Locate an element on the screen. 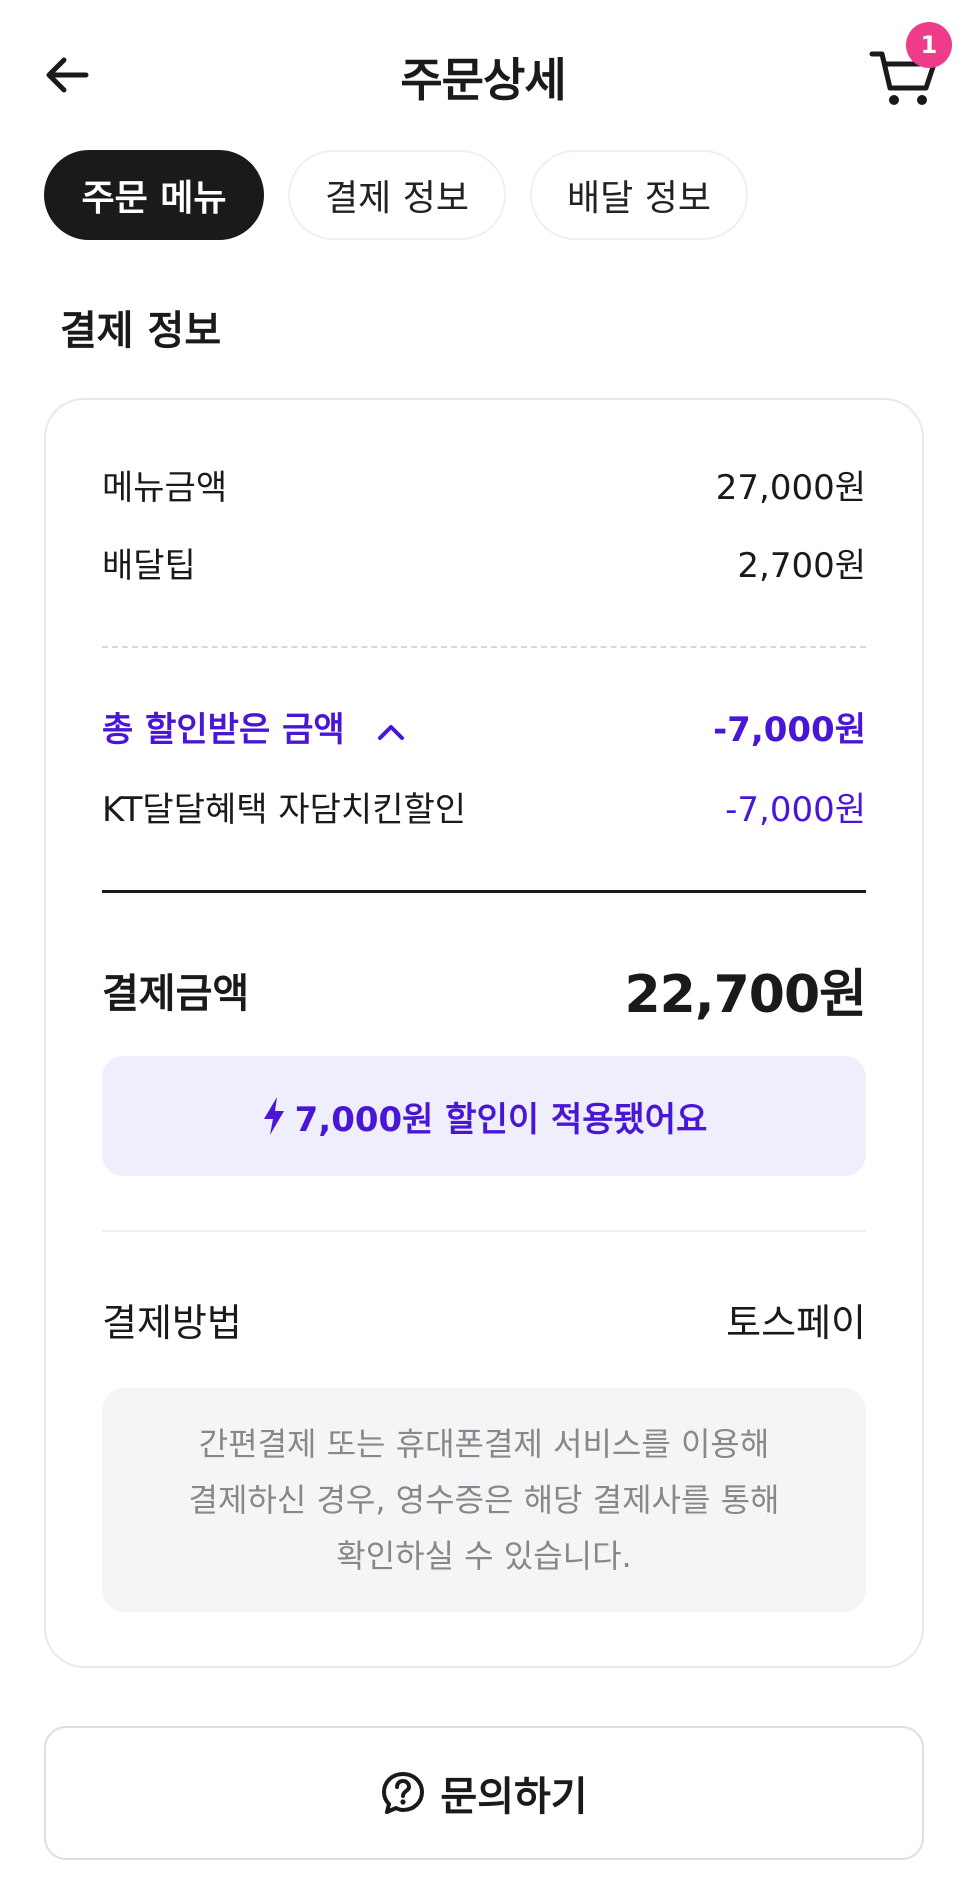 This screenshot has width=966, height=1877. tab-payment-info: 결제 정보 is located at coordinates (397, 195).